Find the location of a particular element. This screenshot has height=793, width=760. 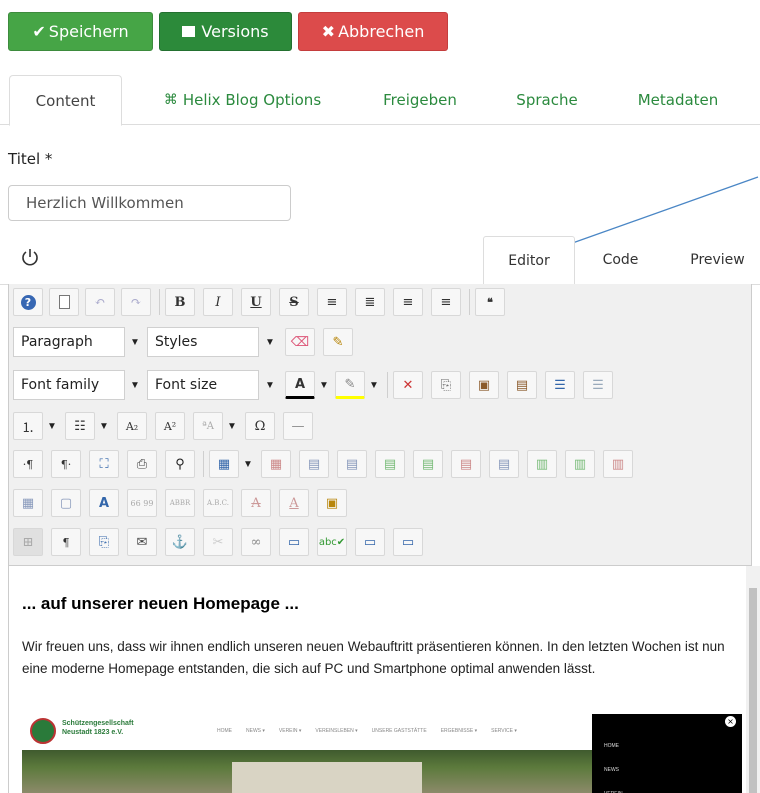

insert-row-before-icon: ▤ is located at coordinates (390, 464).